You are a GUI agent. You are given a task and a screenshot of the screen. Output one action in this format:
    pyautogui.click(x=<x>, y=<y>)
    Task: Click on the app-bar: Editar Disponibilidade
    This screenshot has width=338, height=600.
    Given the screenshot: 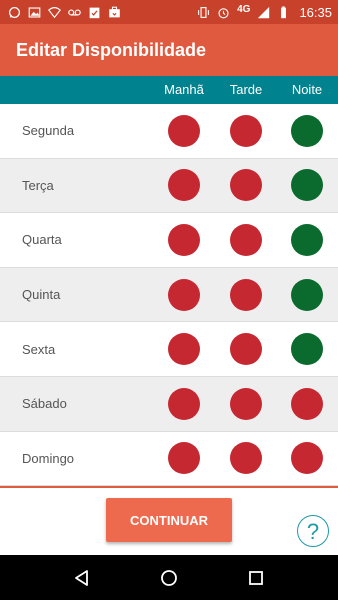 What is the action you would take?
    pyautogui.click(x=169, y=50)
    